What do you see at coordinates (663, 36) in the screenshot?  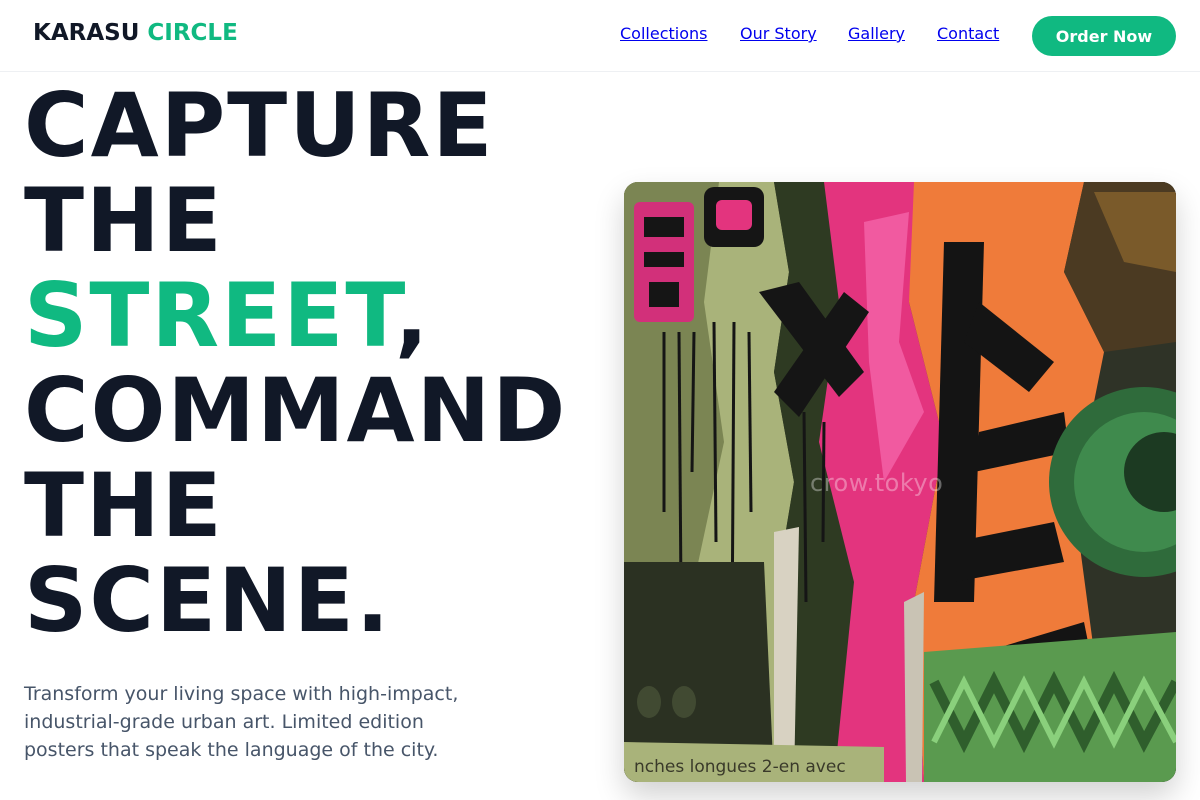 I see `nav-link-collections: Collections` at bounding box center [663, 36].